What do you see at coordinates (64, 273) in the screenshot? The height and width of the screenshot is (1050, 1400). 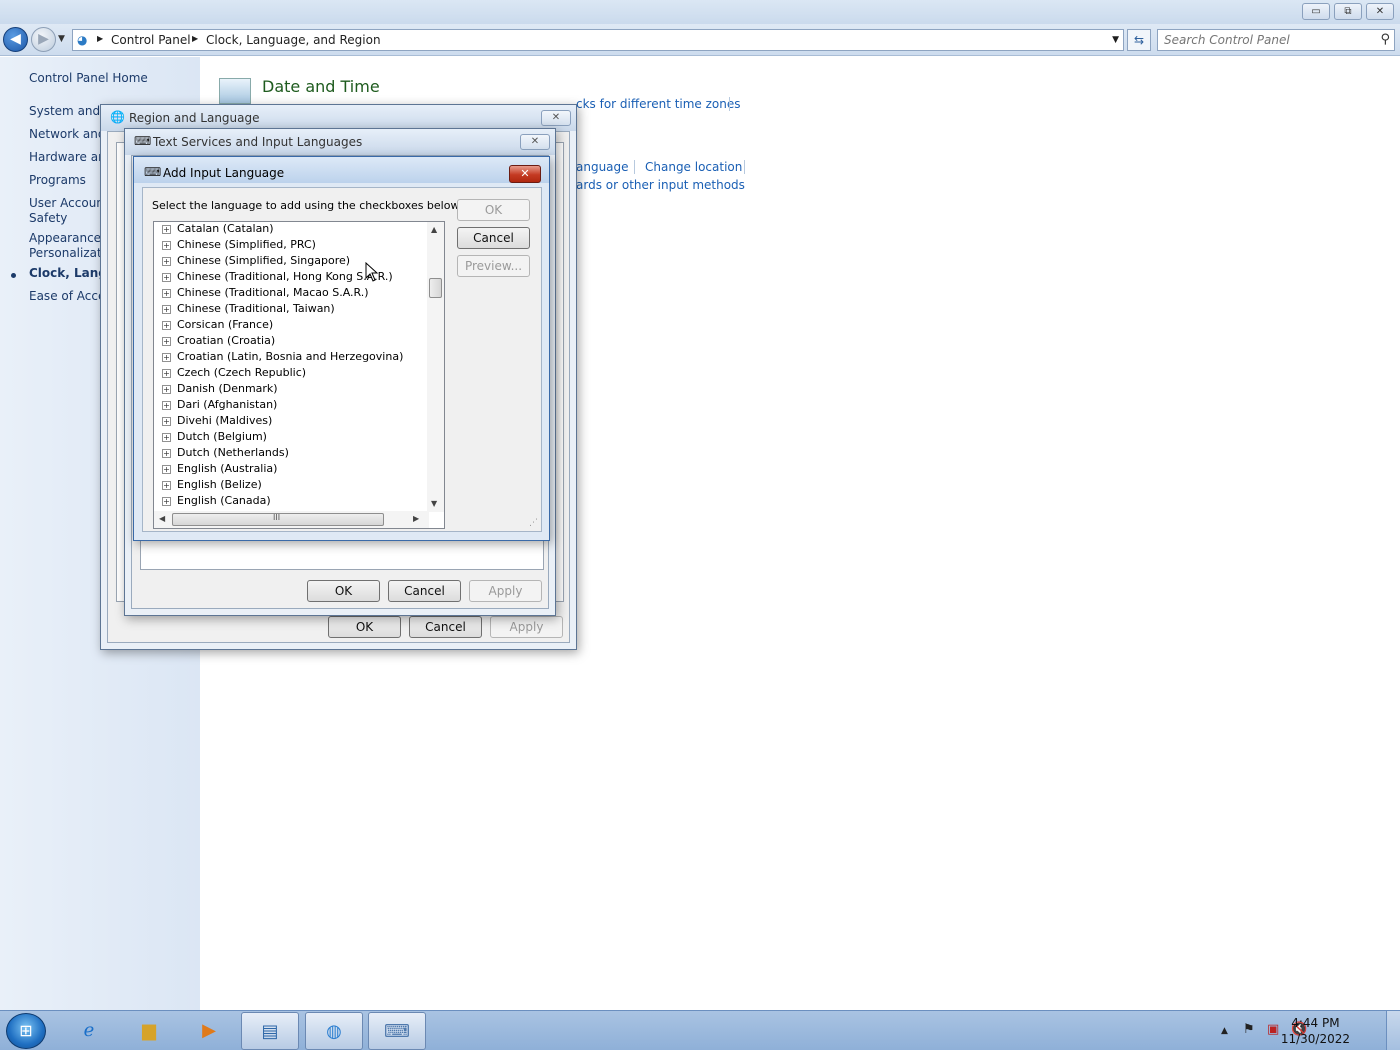 I see `nav-clock-language-region: Clock, Langu` at bounding box center [64, 273].